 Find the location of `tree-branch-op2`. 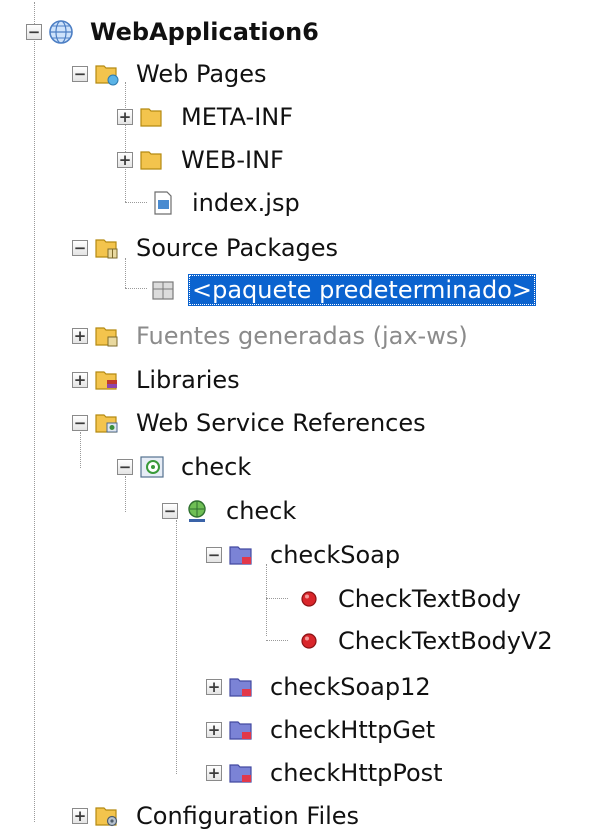

tree-branch-op2 is located at coordinates (277, 640).